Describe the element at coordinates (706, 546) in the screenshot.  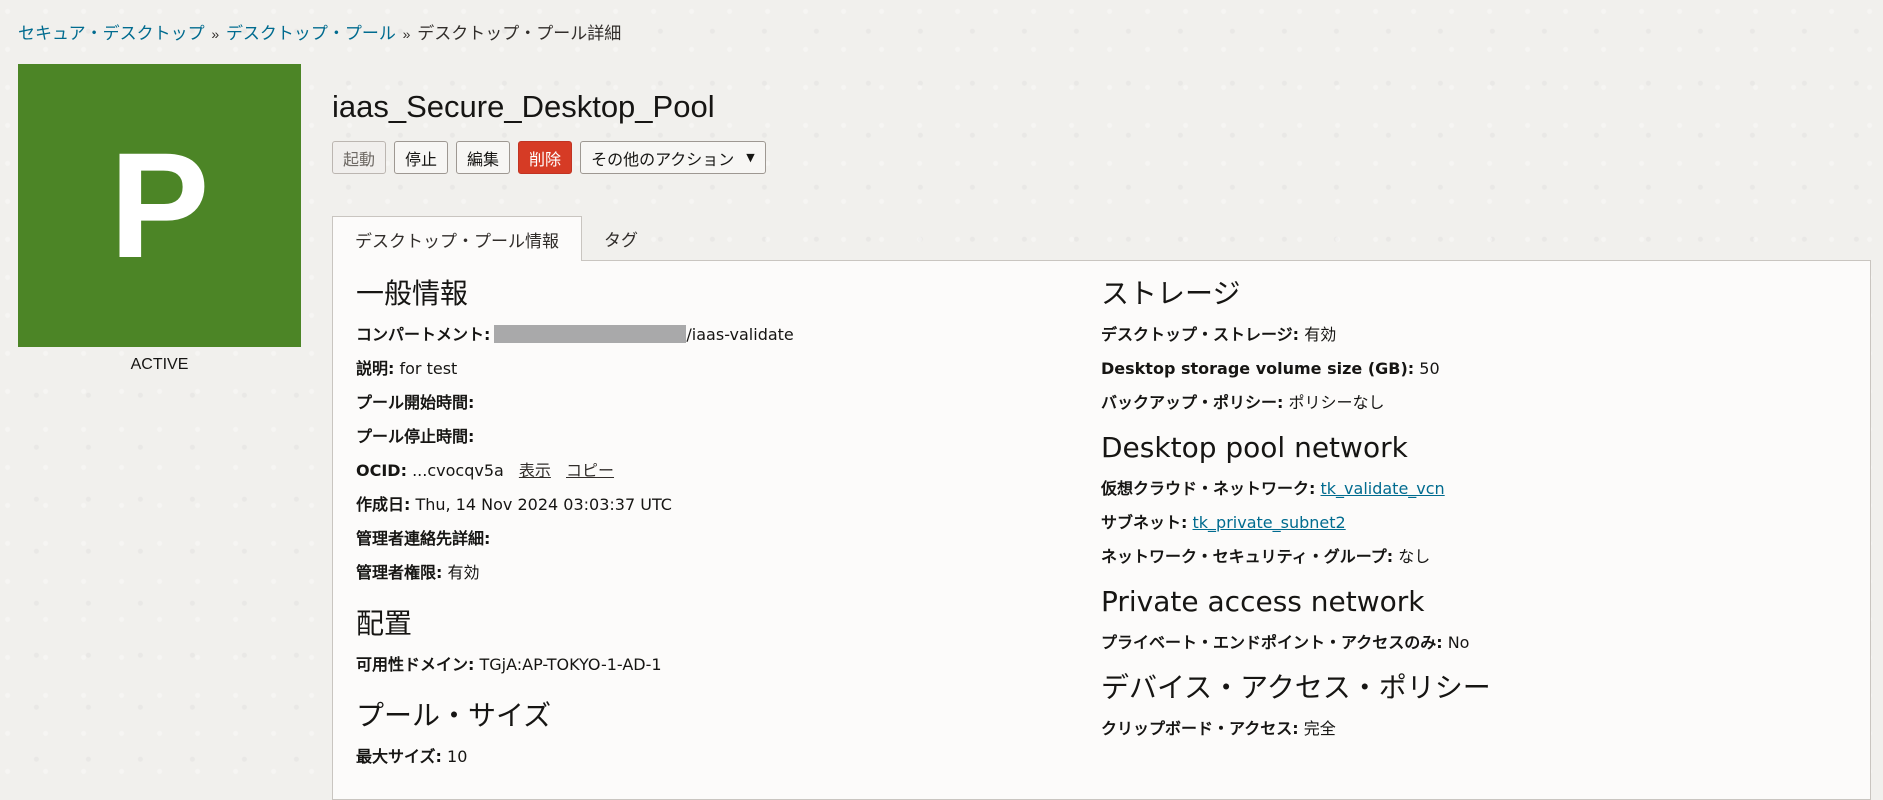
I see `admin-contact-row: 管理者連絡先詳細:` at that location.